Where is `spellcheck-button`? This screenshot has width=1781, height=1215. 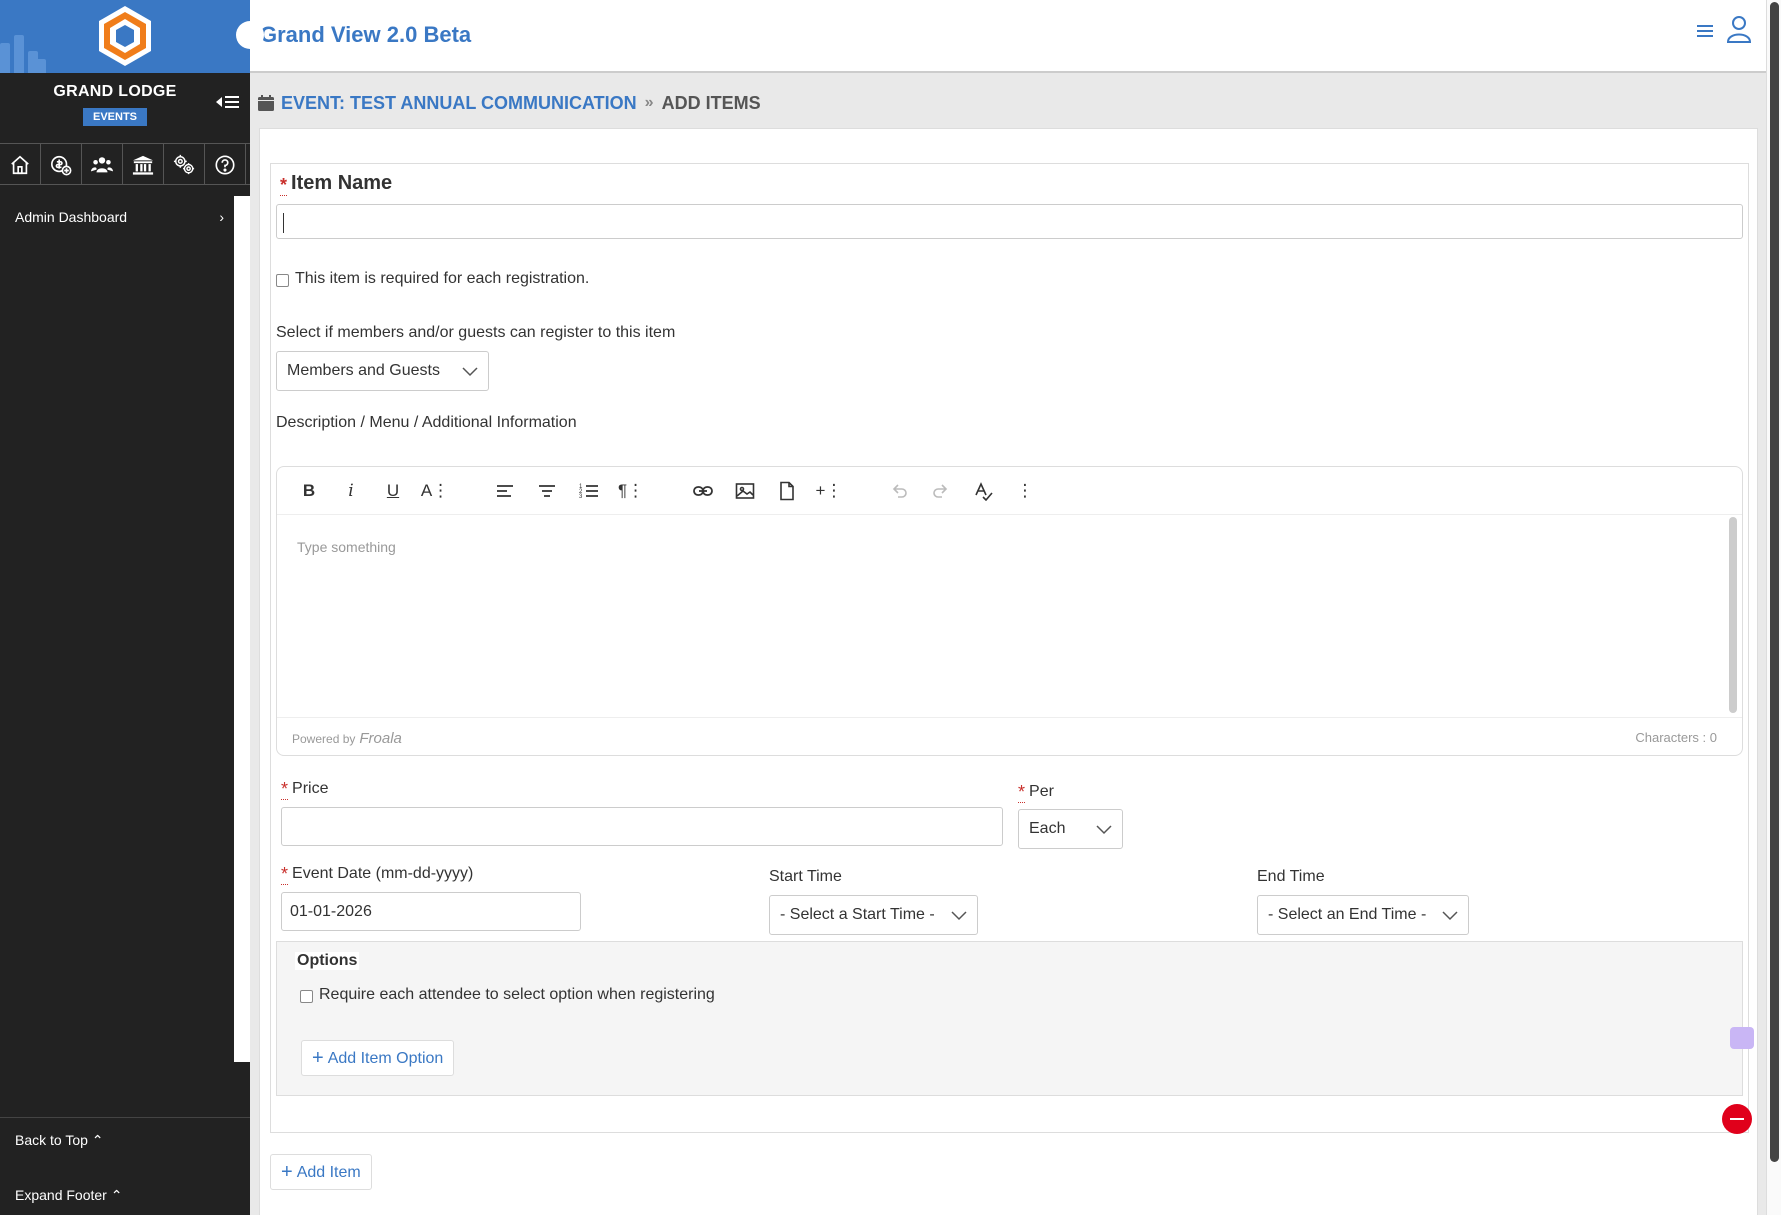 spellcheck-button is located at coordinates (983, 491).